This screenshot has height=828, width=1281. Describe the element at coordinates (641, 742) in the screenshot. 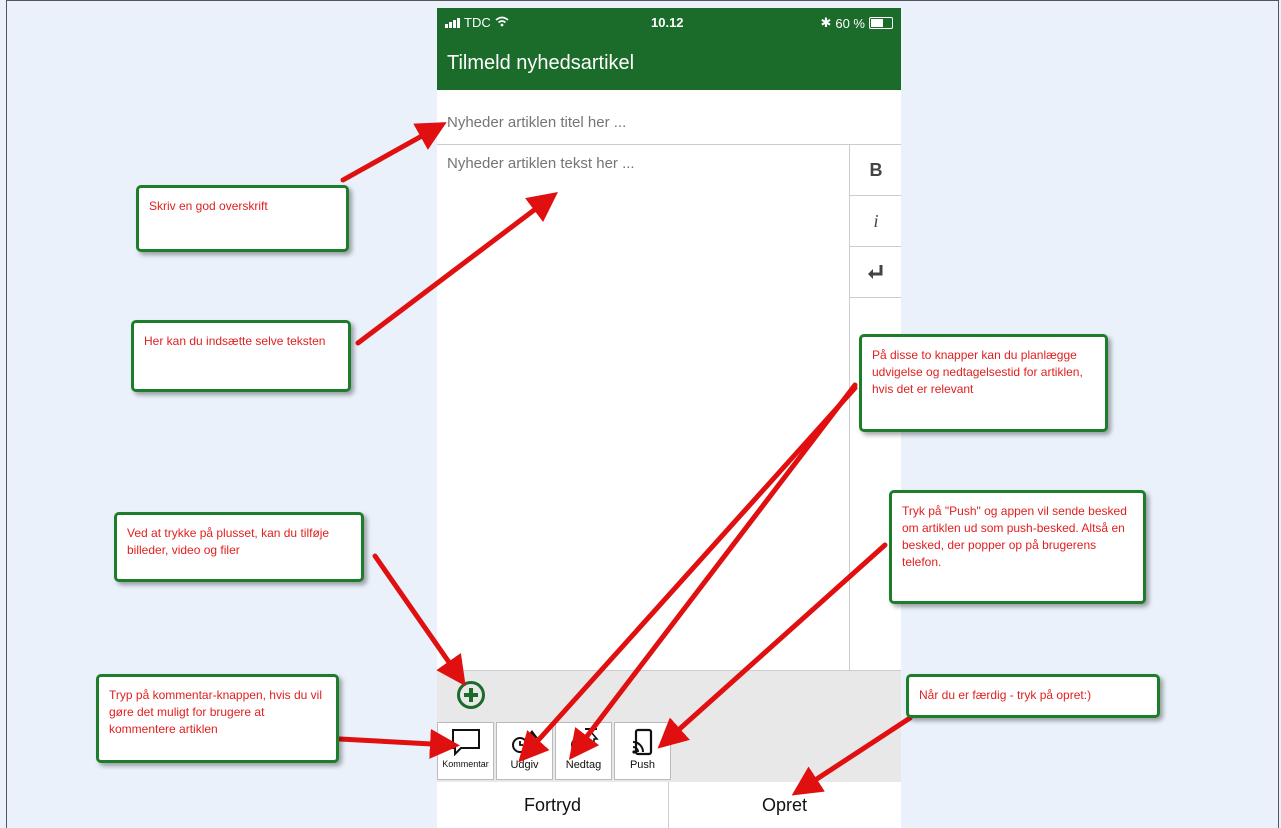

I see `push-icon` at that location.